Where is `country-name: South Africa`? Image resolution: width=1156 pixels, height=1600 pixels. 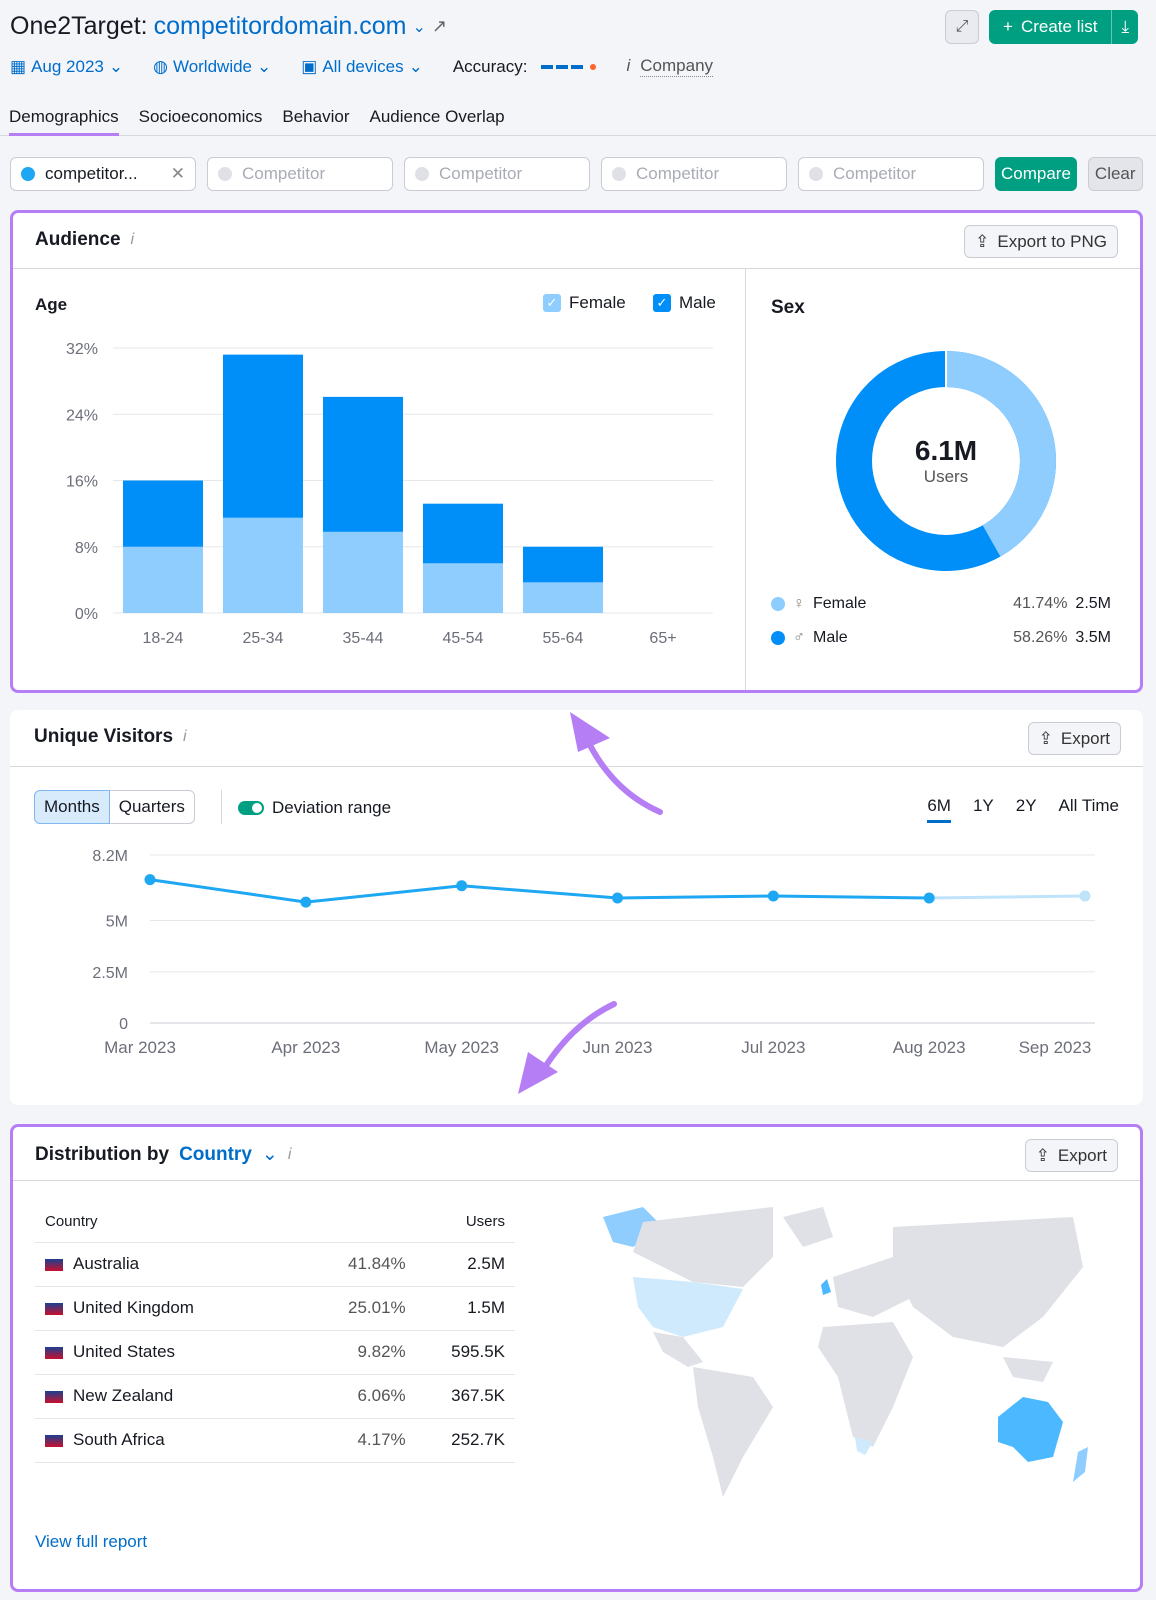
country-name: South Africa is located at coordinates (119, 1439).